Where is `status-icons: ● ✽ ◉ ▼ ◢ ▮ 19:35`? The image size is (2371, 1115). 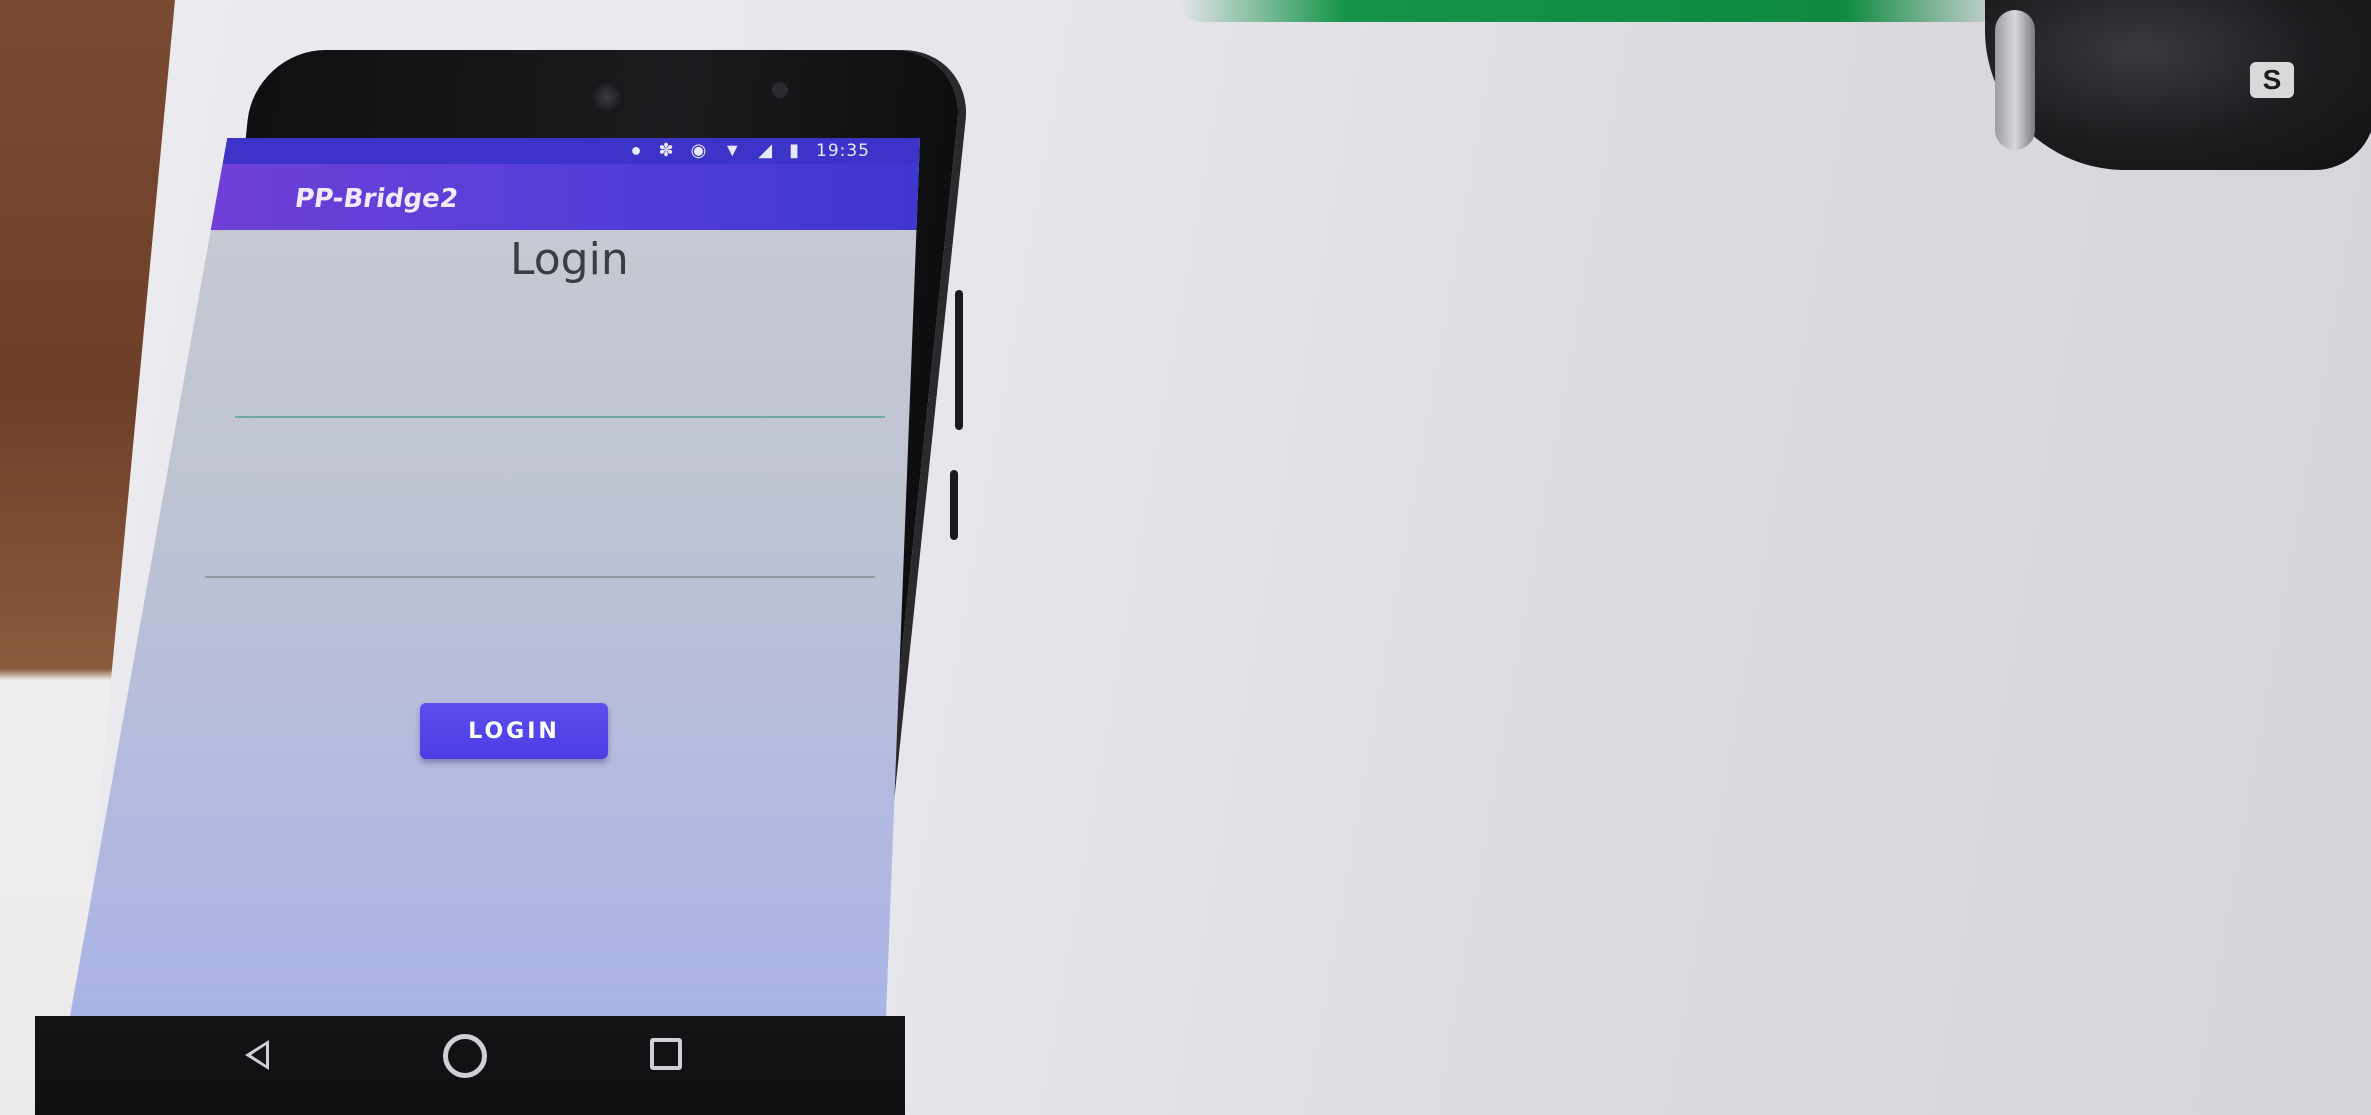 status-icons: ● ✽ ◉ ▼ ◢ ▮ 19:35 is located at coordinates (750, 150).